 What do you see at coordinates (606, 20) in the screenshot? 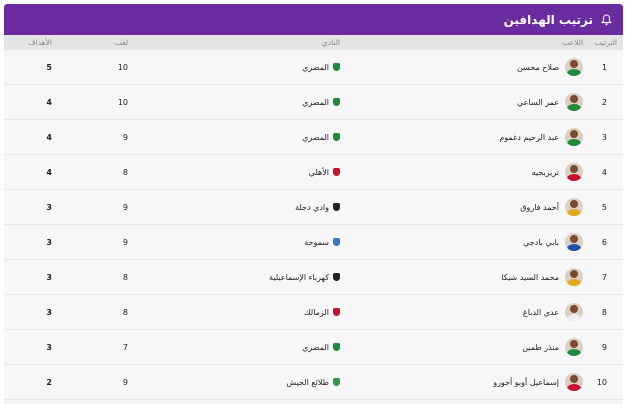
I see `bell-icon` at bounding box center [606, 20].